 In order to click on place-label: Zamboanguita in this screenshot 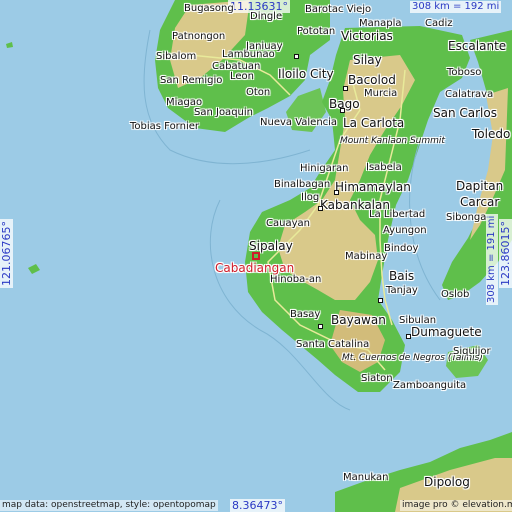, I will do `click(430, 385)`.